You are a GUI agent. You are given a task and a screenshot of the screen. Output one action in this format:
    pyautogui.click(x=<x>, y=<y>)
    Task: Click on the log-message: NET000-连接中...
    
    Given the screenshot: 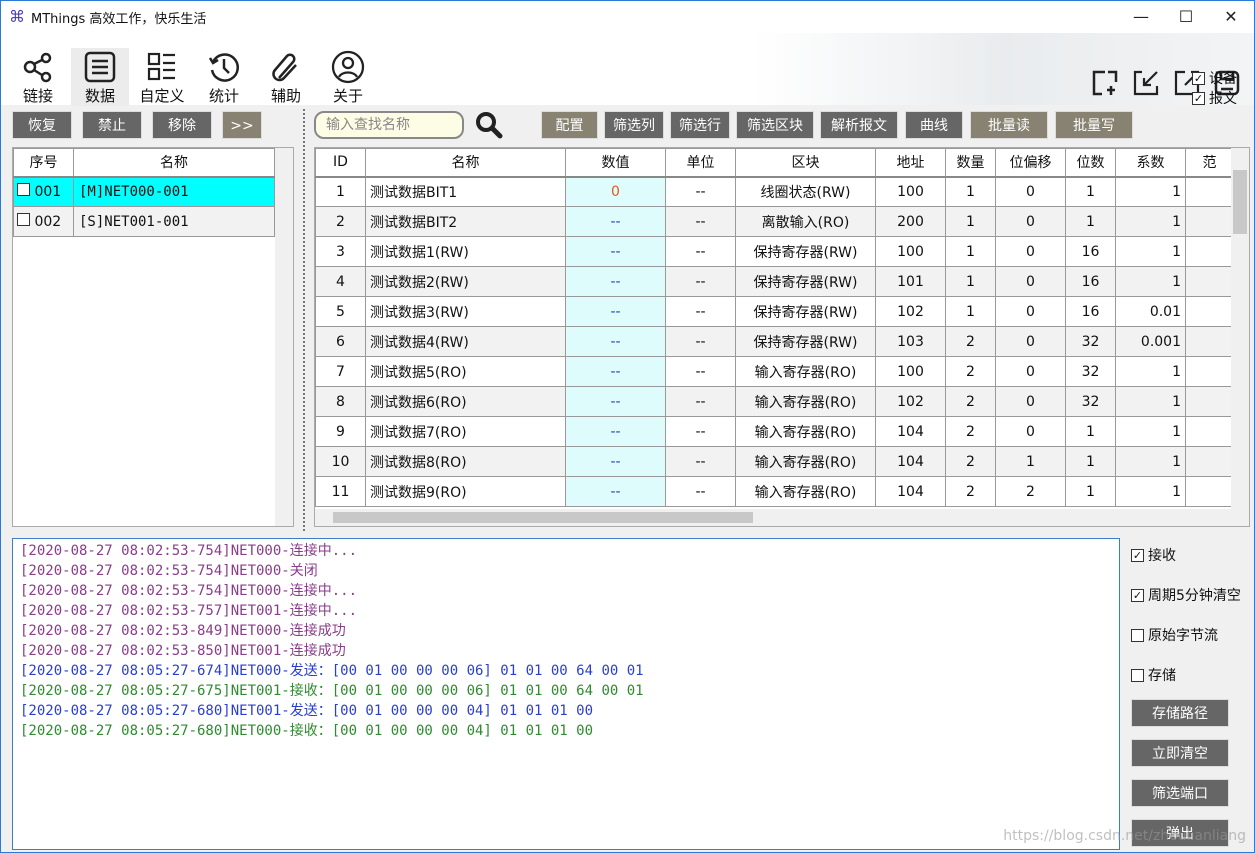 What is the action you would take?
    pyautogui.click(x=294, y=551)
    